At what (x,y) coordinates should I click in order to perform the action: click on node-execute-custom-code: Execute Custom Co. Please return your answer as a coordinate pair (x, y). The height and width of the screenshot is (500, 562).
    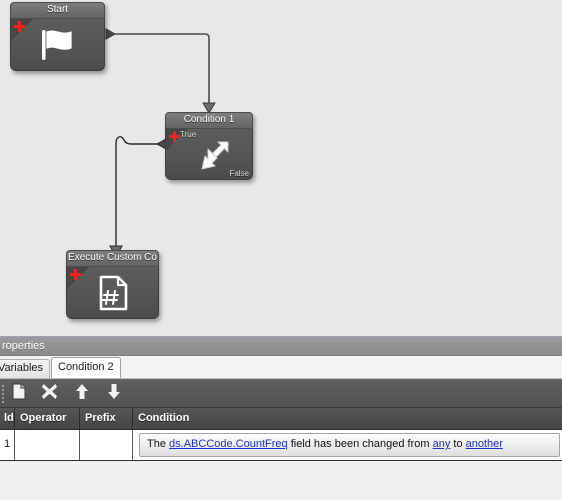
    Looking at the image, I should click on (112, 284).